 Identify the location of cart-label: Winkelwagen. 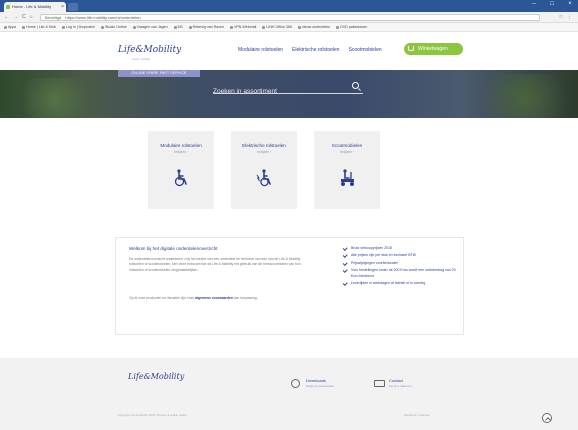
(433, 49).